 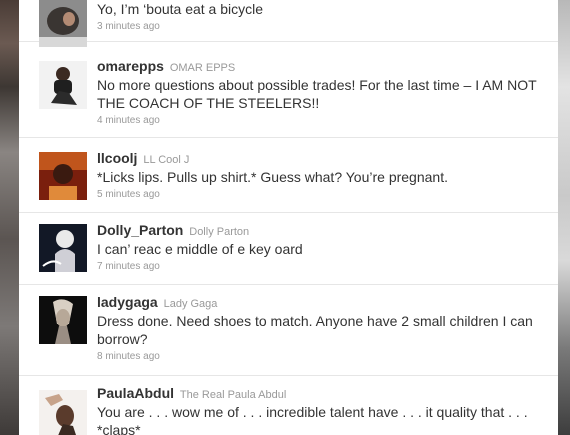 I want to click on tweet-text: I can’ reac e middle of e key oard, so click(x=200, y=249).